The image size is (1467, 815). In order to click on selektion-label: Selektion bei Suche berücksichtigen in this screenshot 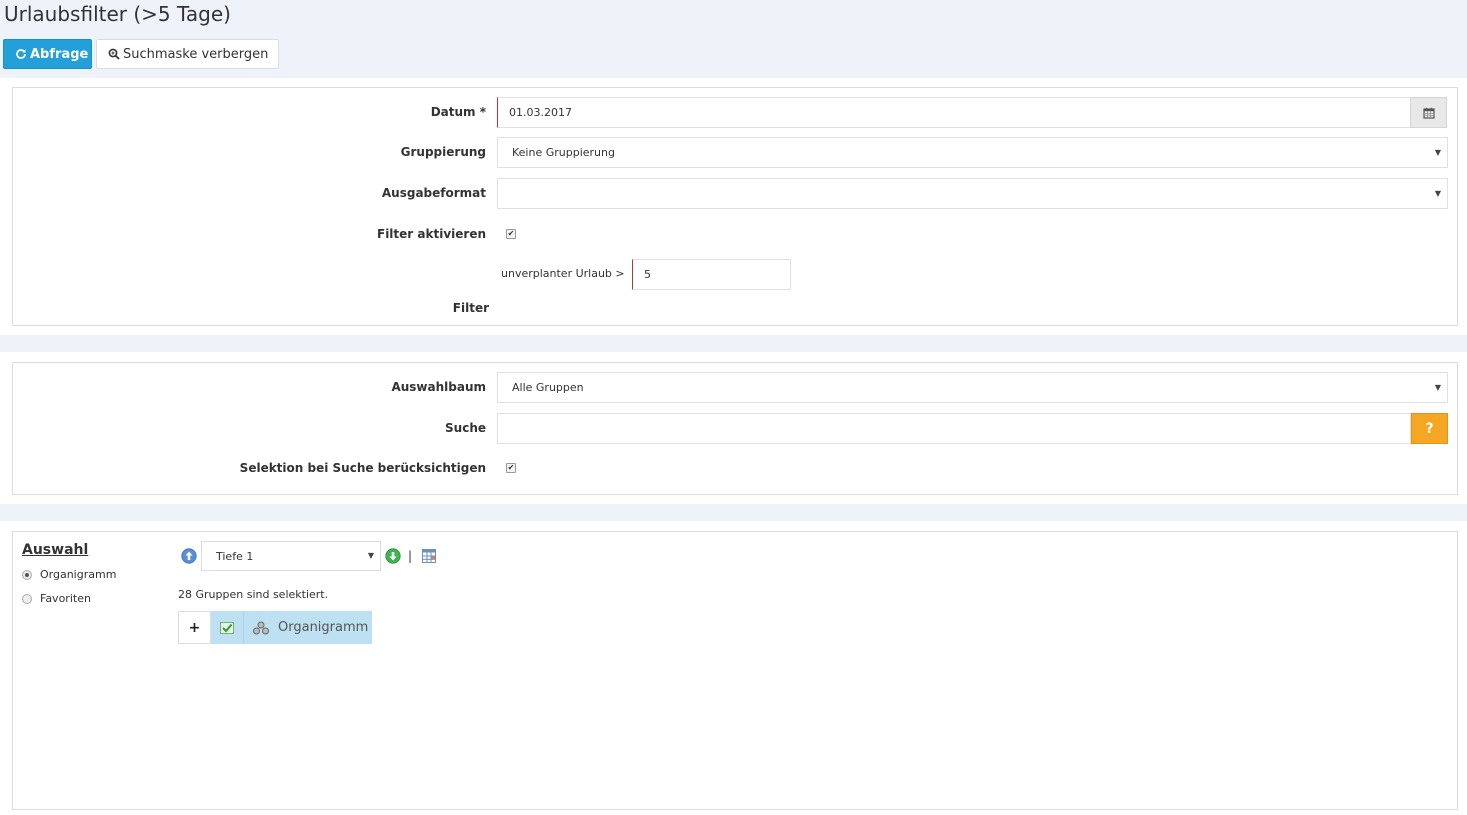, I will do `click(362, 468)`.